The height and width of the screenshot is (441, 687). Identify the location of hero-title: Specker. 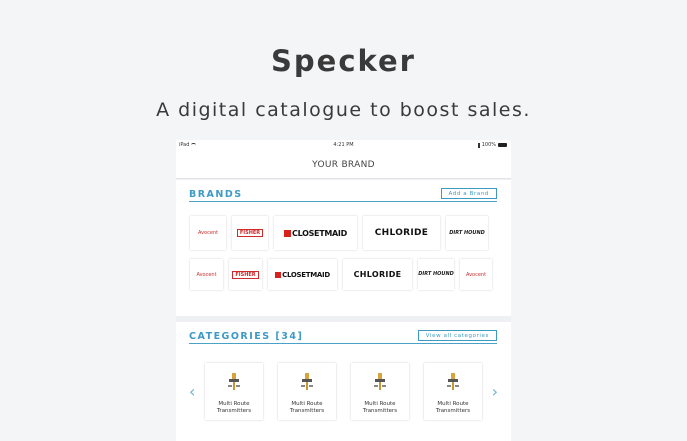
(343, 61).